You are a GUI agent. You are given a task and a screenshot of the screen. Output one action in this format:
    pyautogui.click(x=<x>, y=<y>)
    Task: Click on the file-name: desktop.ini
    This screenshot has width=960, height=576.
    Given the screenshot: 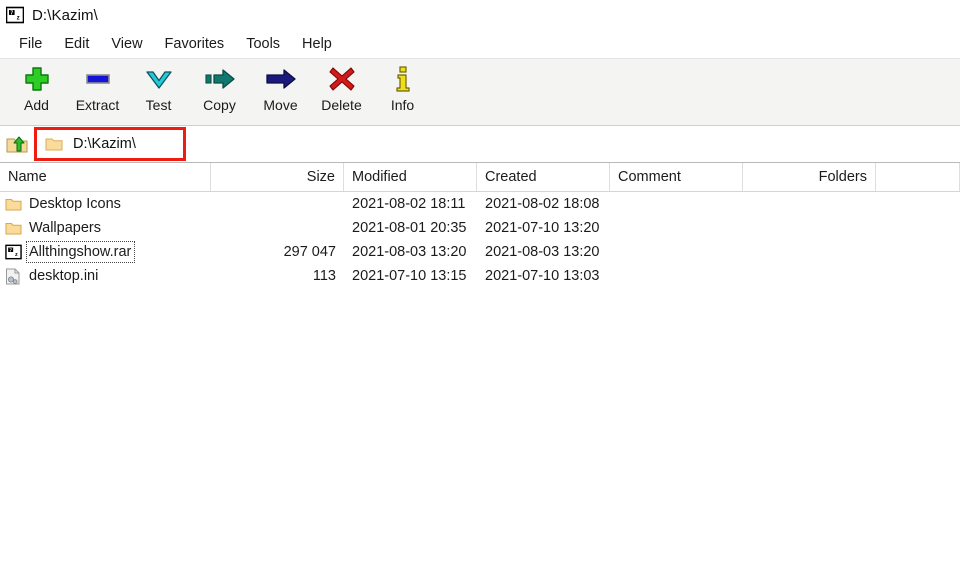 What is the action you would take?
    pyautogui.click(x=64, y=276)
    